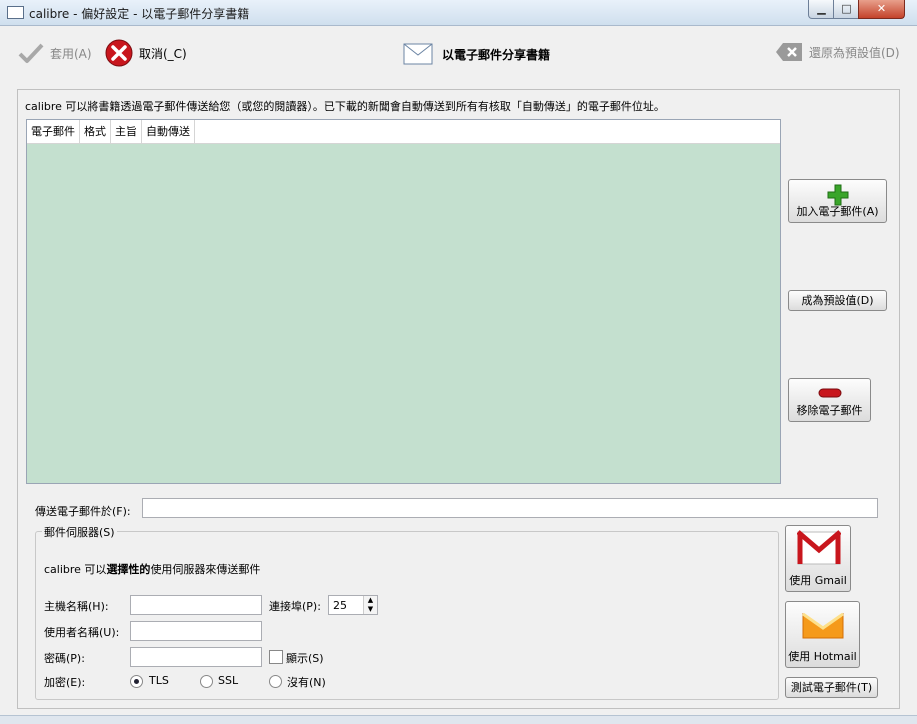 This screenshot has width=917, height=724. Describe the element at coordinates (854, 52) in the screenshot. I see `restore-label: 還原為預設值(D)` at that location.